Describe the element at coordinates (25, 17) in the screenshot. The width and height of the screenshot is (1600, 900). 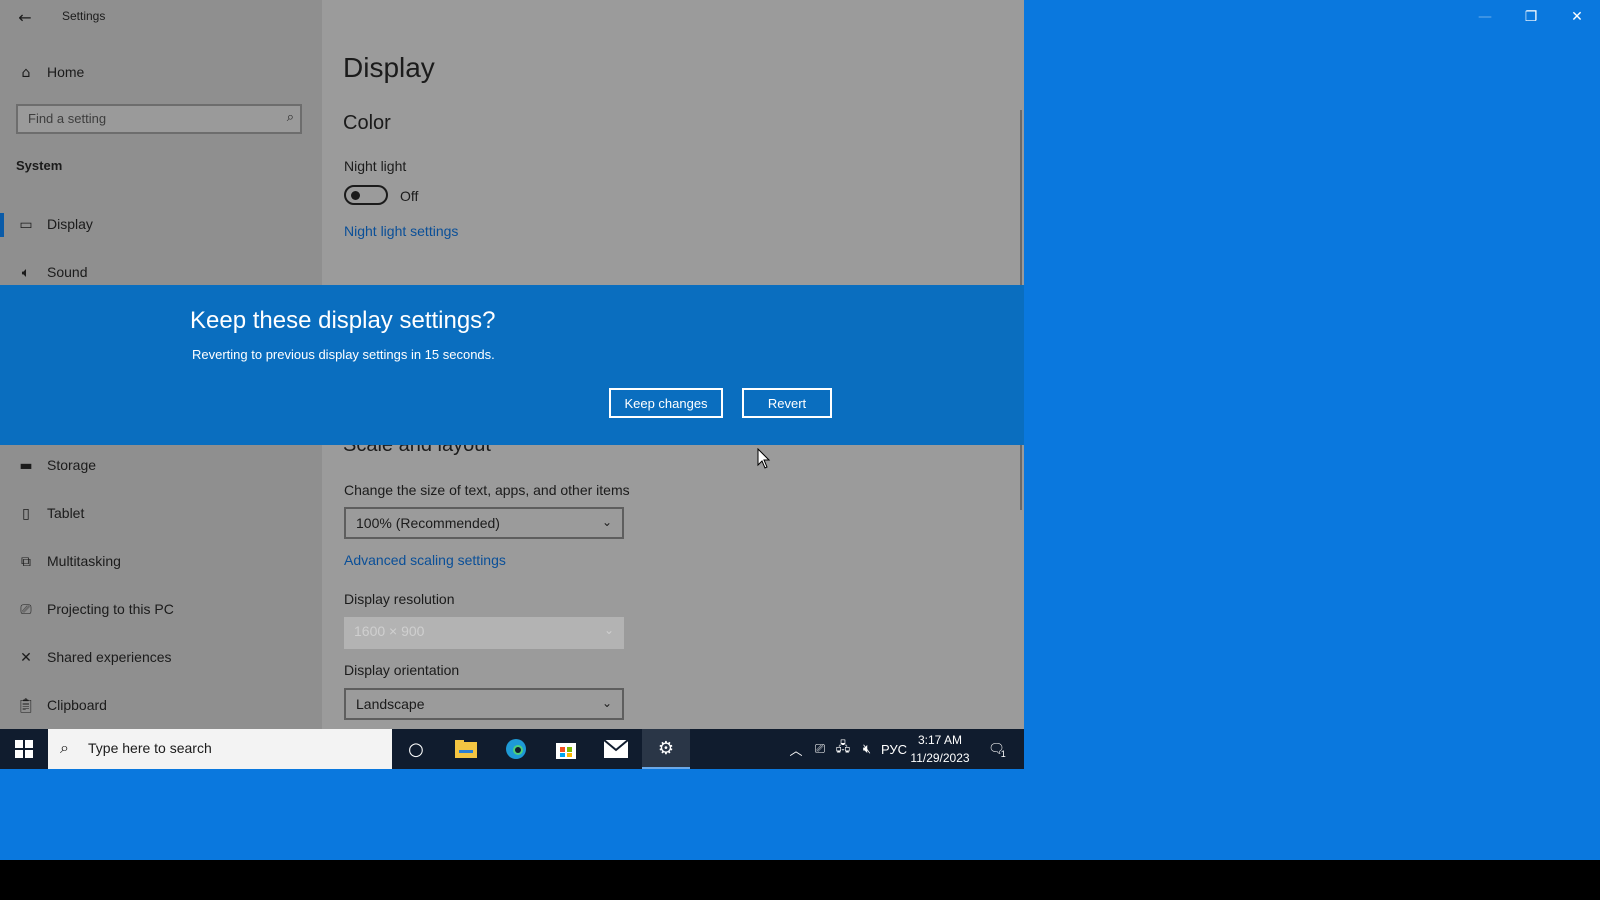
I see `back-arrow-icon: ←` at that location.